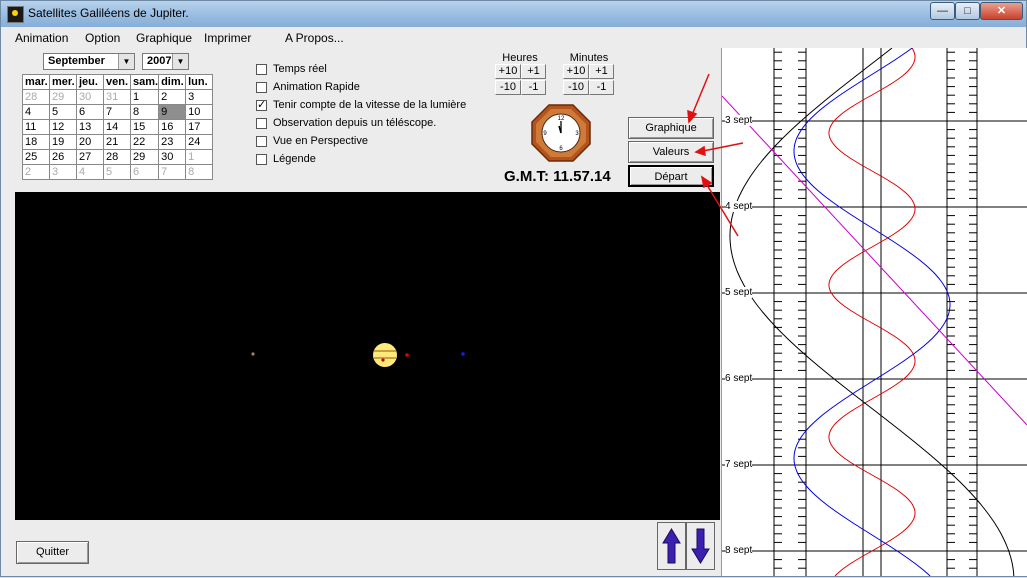  What do you see at coordinates (117, 127) in the screenshot?
I see `calendar-day: 14` at bounding box center [117, 127].